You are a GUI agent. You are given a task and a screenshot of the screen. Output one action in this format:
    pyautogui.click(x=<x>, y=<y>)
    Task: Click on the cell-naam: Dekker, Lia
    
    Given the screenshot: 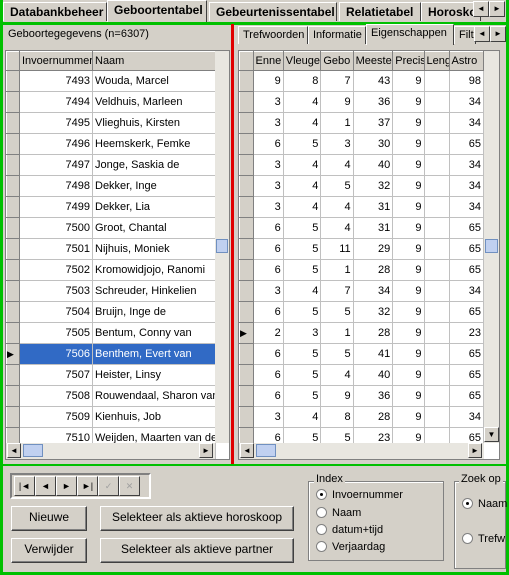 What is the action you would take?
    pyautogui.click(x=154, y=207)
    